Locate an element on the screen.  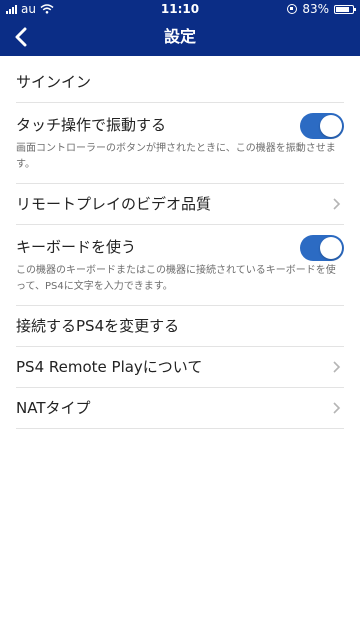
about-label: PS4 Remote Playについて is located at coordinates (109, 367).